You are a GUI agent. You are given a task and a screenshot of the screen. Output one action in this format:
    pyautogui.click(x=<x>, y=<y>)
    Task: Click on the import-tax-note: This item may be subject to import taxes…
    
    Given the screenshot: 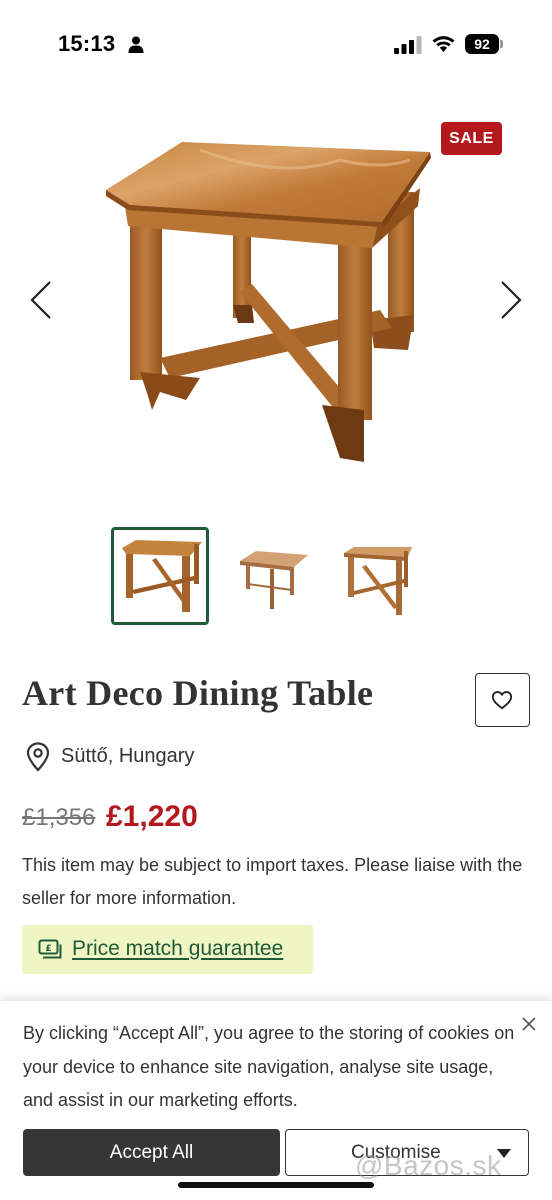 What is the action you would take?
    pyautogui.click(x=272, y=881)
    